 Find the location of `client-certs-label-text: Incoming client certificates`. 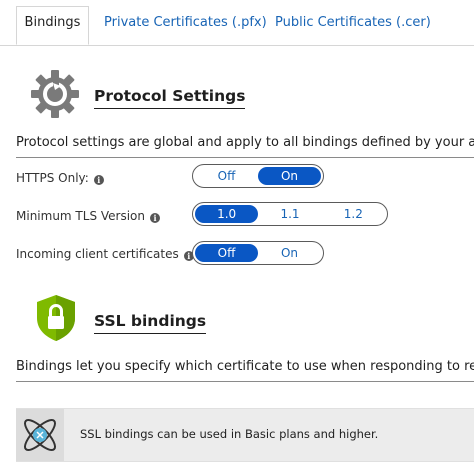

client-certs-label-text: Incoming client certificates is located at coordinates (97, 254).